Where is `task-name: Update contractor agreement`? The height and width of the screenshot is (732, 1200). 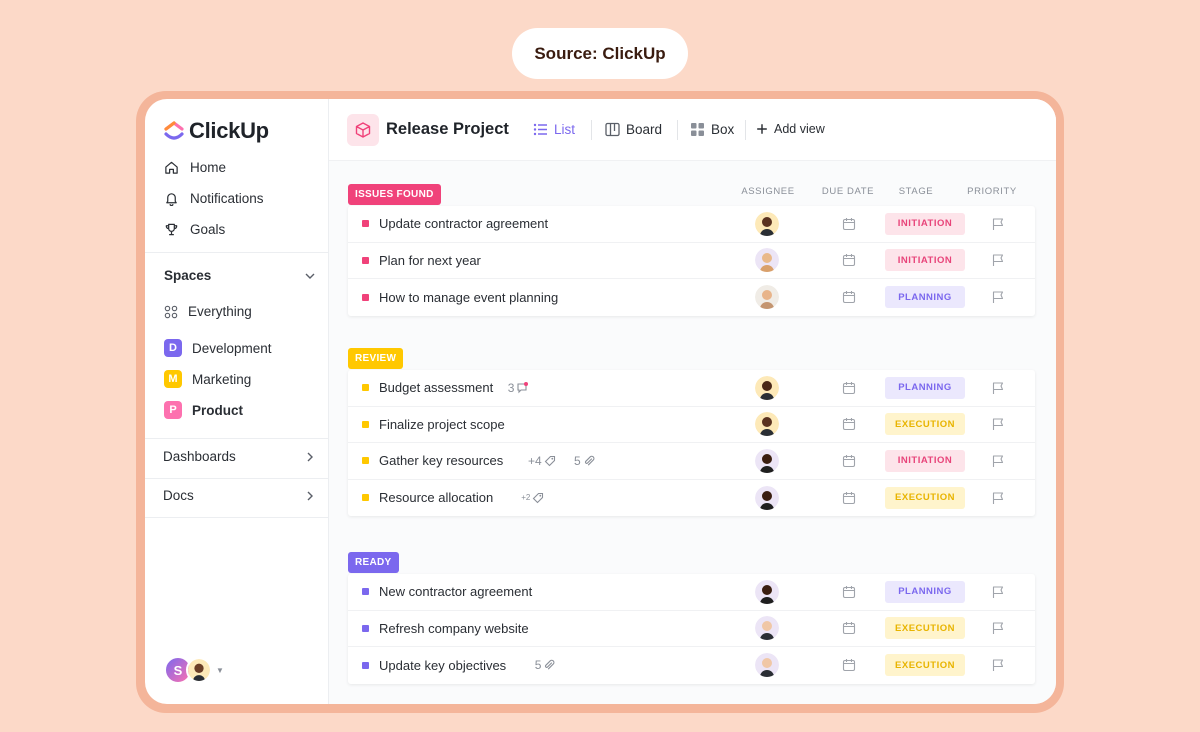
task-name: Update contractor agreement is located at coordinates (463, 223).